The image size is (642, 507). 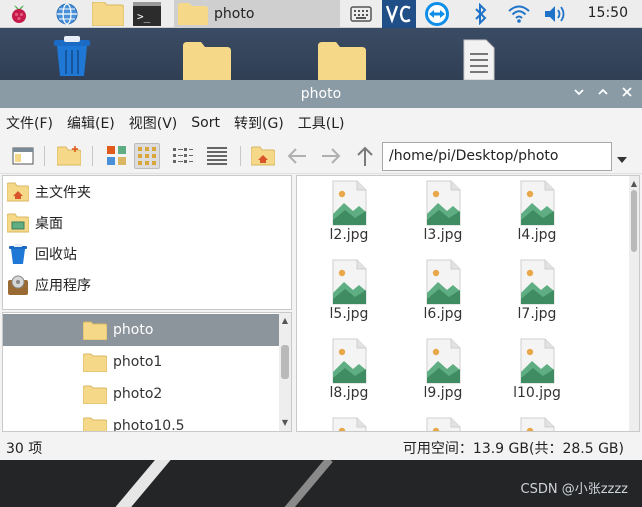 I want to click on directory-tree: photo photo1 photo2 photo10.5 ▲ ▼, so click(x=147, y=372).